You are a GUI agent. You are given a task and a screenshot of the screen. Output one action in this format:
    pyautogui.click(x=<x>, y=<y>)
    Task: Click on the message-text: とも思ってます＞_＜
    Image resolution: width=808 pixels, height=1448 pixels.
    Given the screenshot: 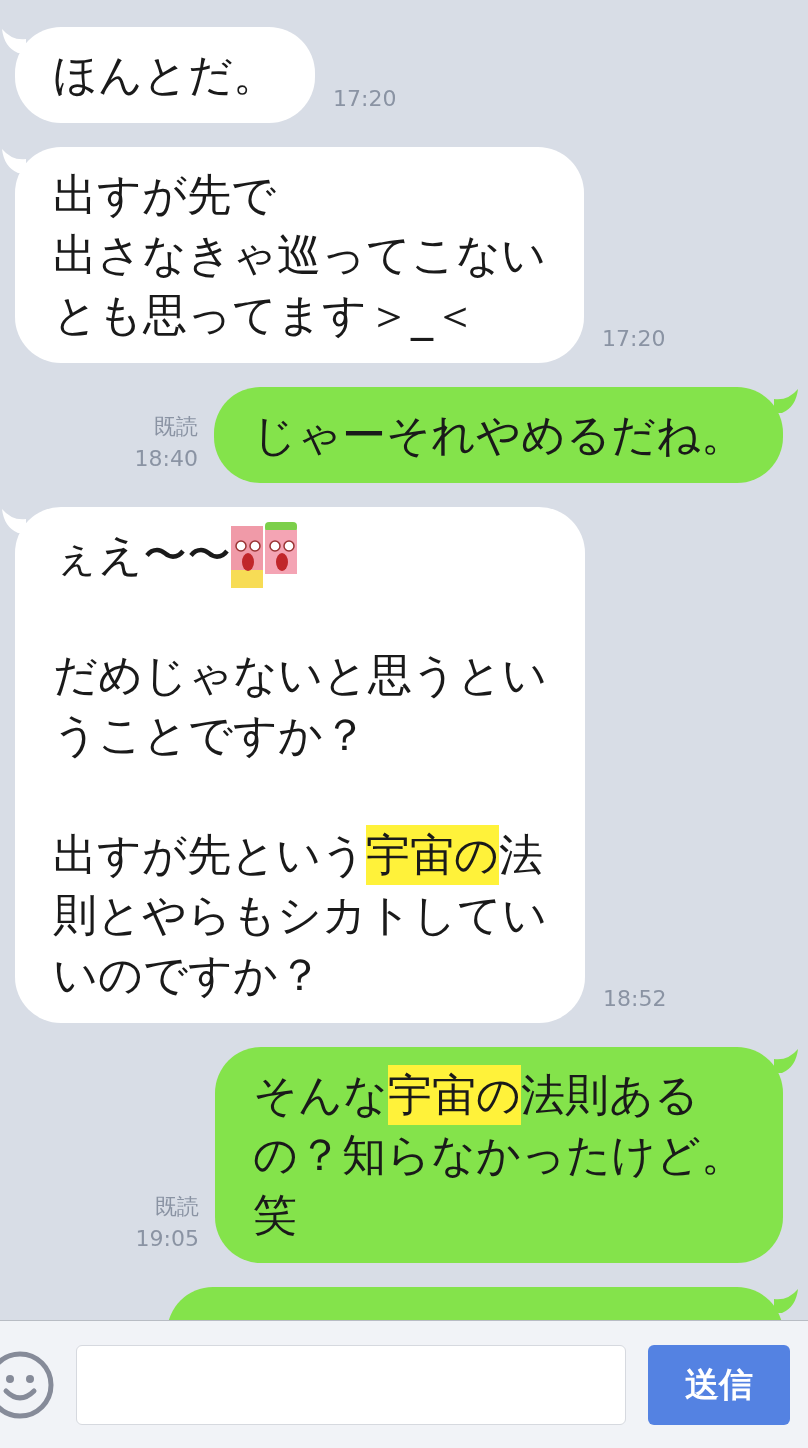 What is the action you would take?
    pyautogui.click(x=265, y=315)
    